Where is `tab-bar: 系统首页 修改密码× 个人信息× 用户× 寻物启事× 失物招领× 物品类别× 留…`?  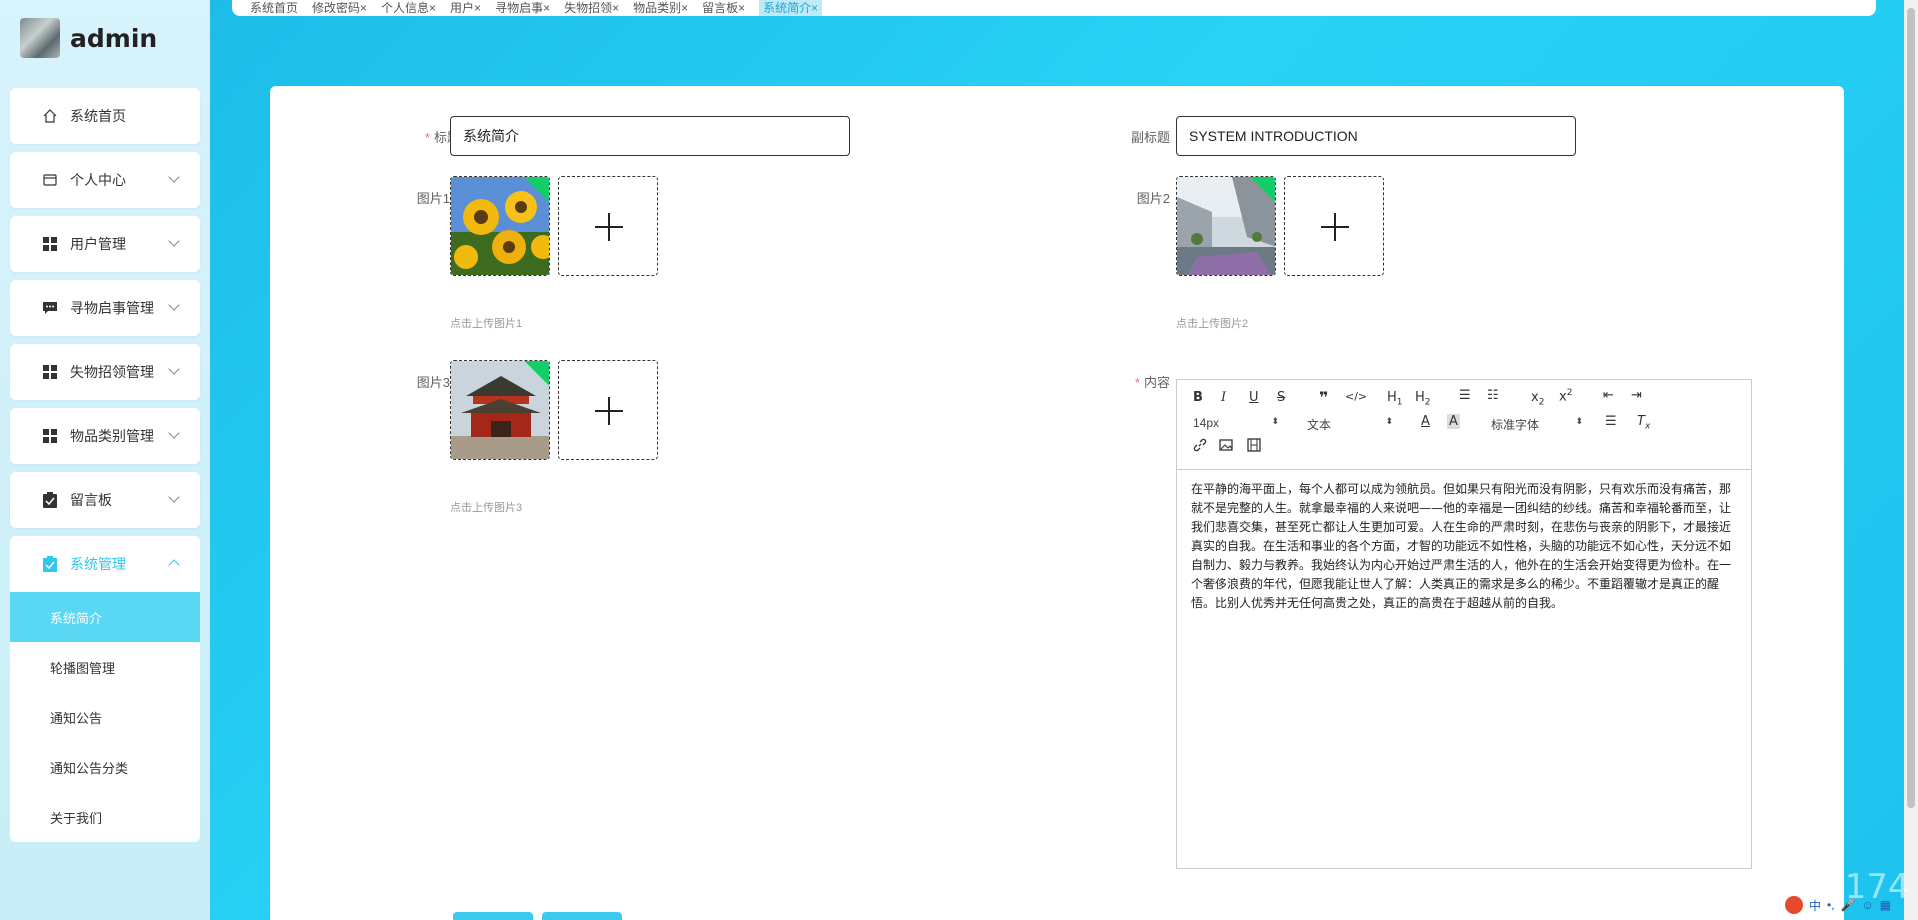
tab-bar: 系统首页 修改密码× 个人信息× 用户× 寻物启事× 失物招领× 物品类别× 留… is located at coordinates (1054, 8).